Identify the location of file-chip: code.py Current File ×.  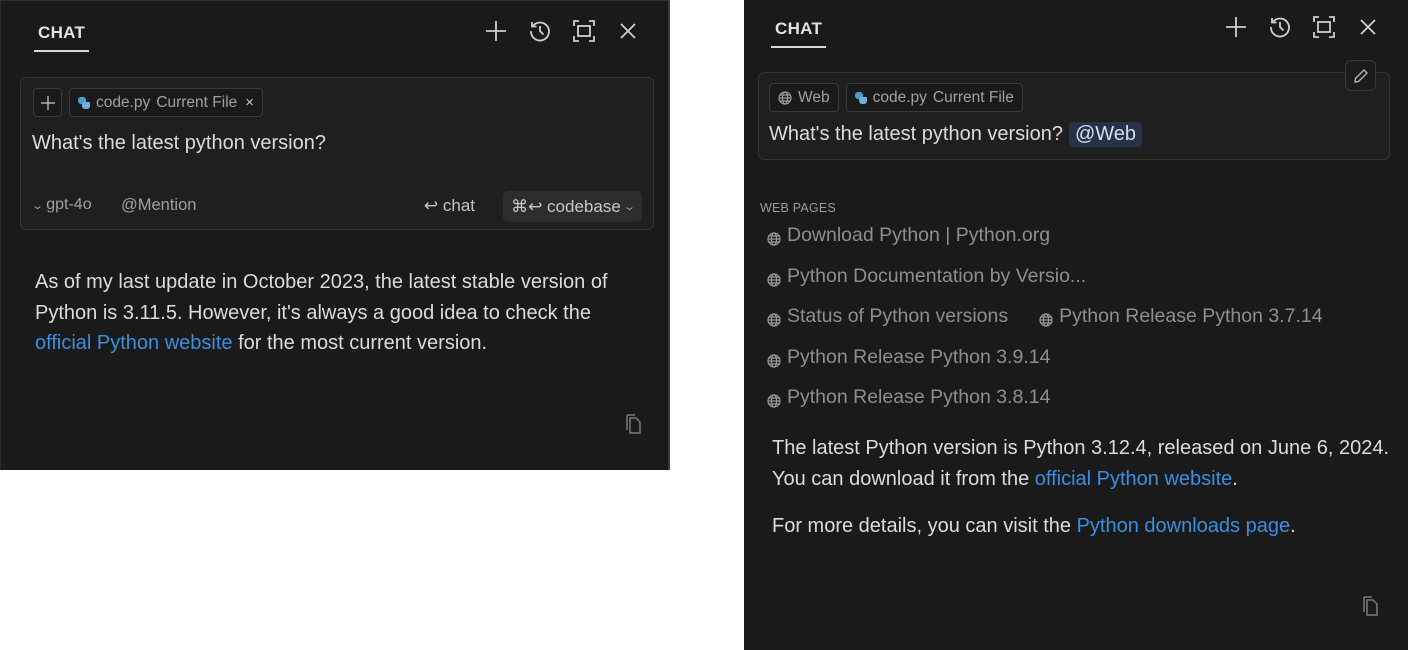
(166, 102).